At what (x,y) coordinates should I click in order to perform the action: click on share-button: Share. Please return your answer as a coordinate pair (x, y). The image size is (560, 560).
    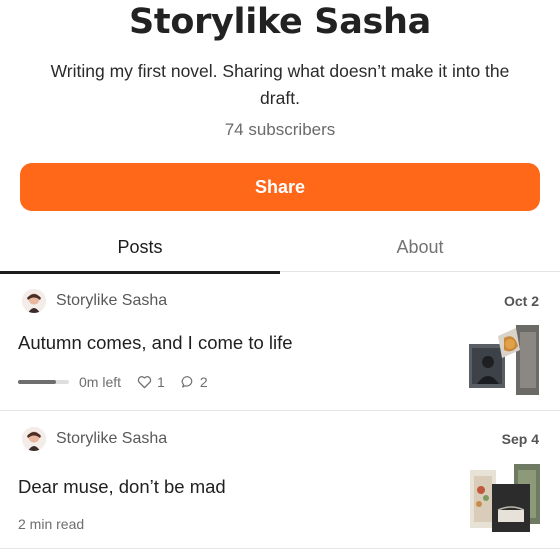
    Looking at the image, I should click on (280, 187).